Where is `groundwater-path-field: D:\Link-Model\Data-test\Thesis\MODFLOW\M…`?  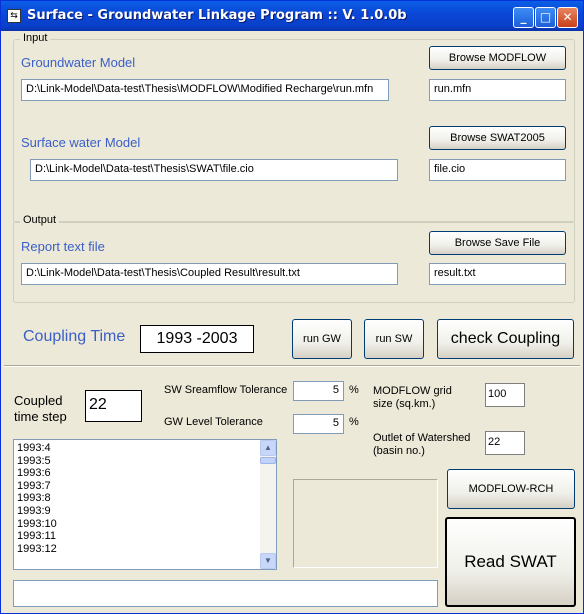 groundwater-path-field: D:\Link-Model\Data-test\Thesis\MODFLOW\M… is located at coordinates (205, 90).